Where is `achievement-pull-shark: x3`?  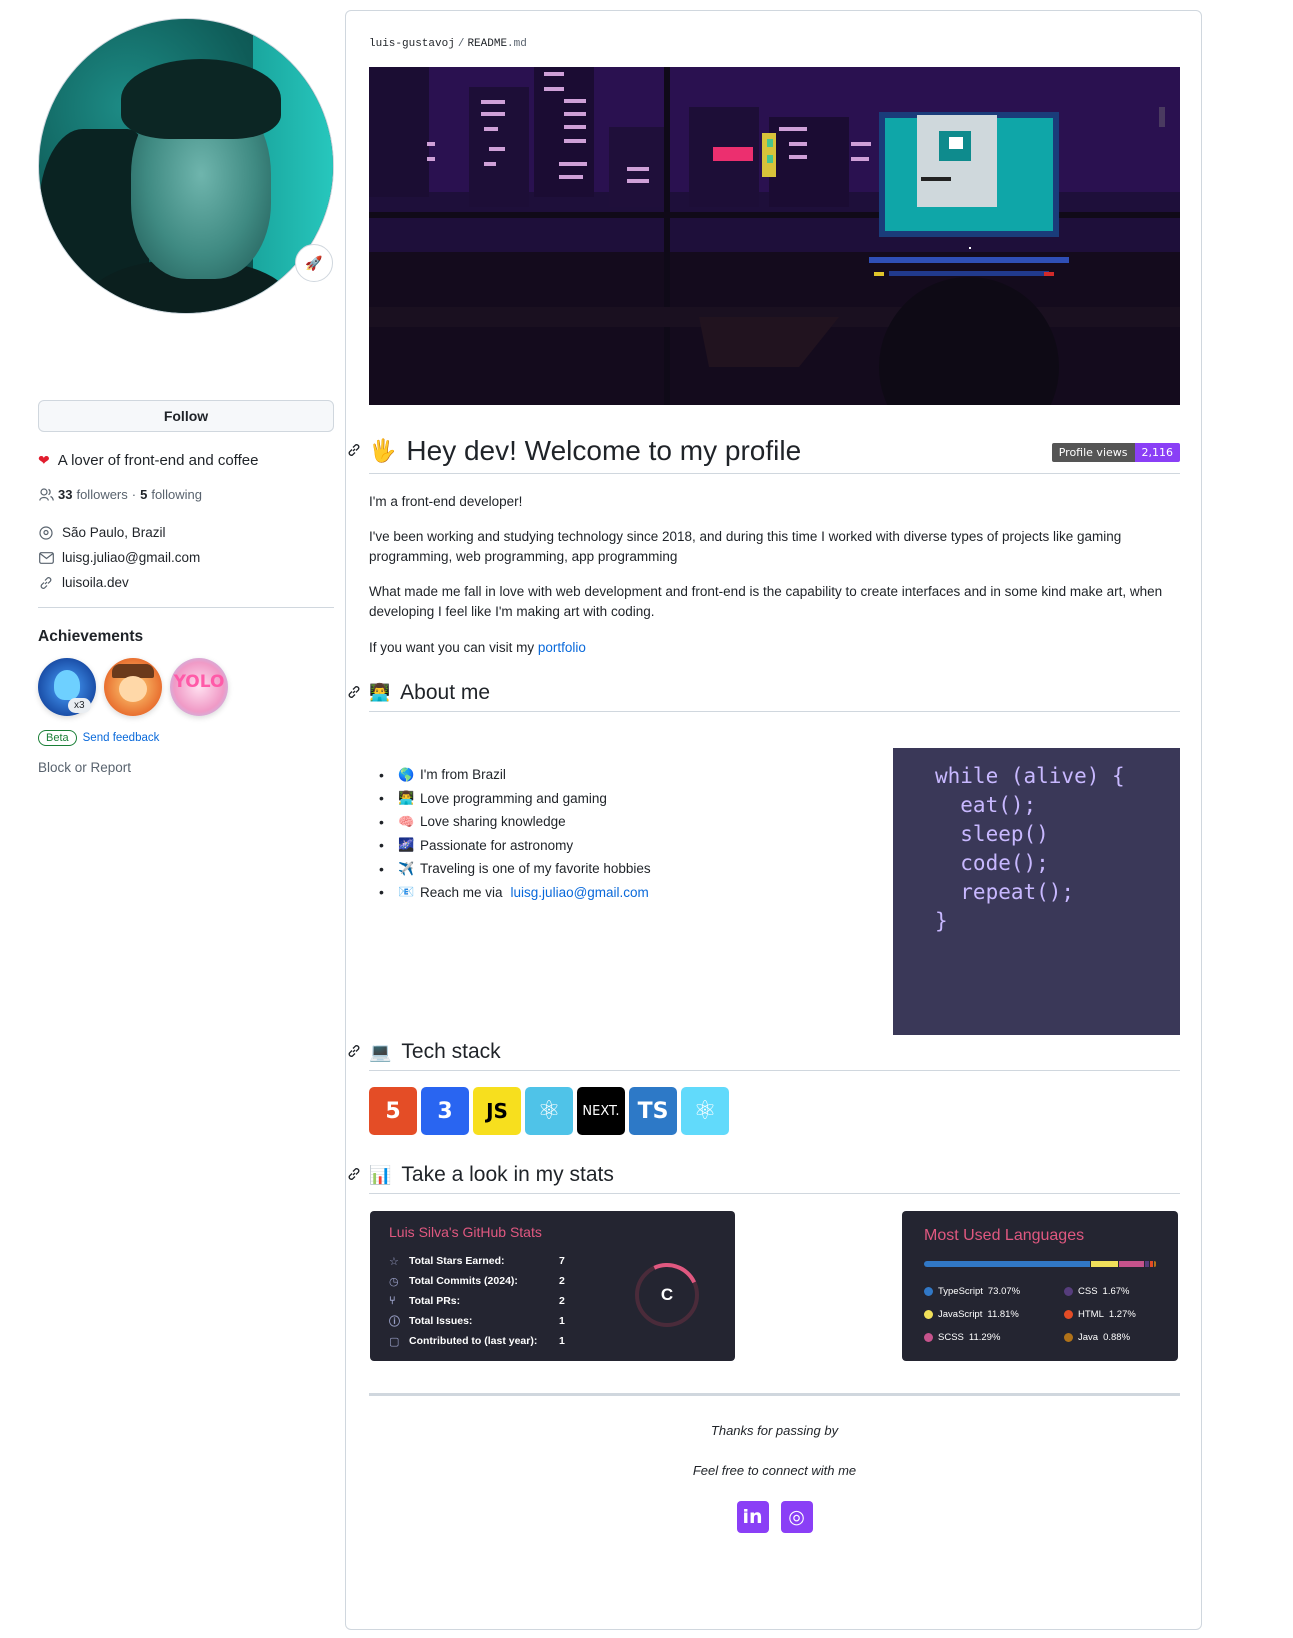 achievement-pull-shark: x3 is located at coordinates (67, 687).